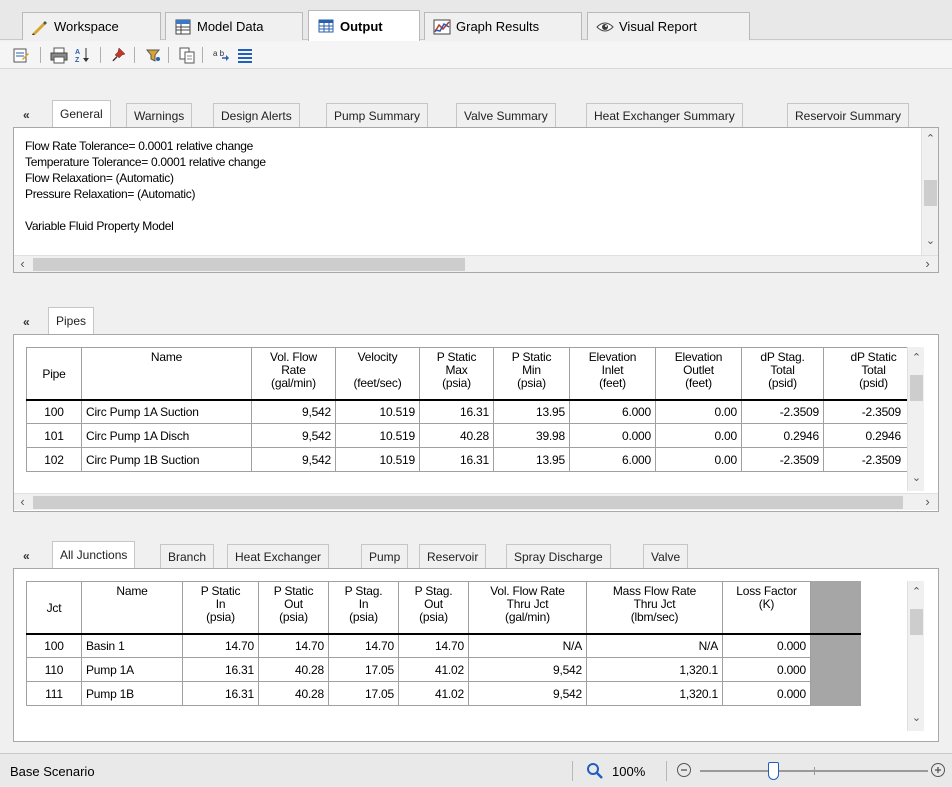 This screenshot has width=952, height=787. Describe the element at coordinates (782, 435) in the screenshot. I see `table-cell: 0.2946` at that location.